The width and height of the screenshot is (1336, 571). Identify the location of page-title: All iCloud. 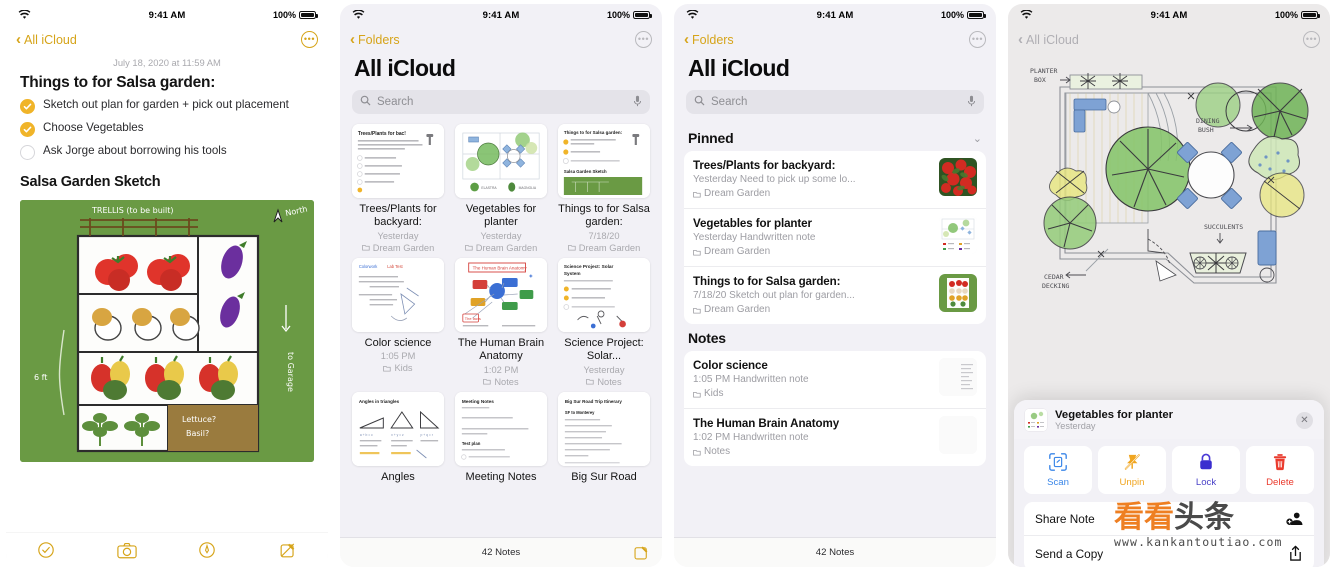
(739, 68).